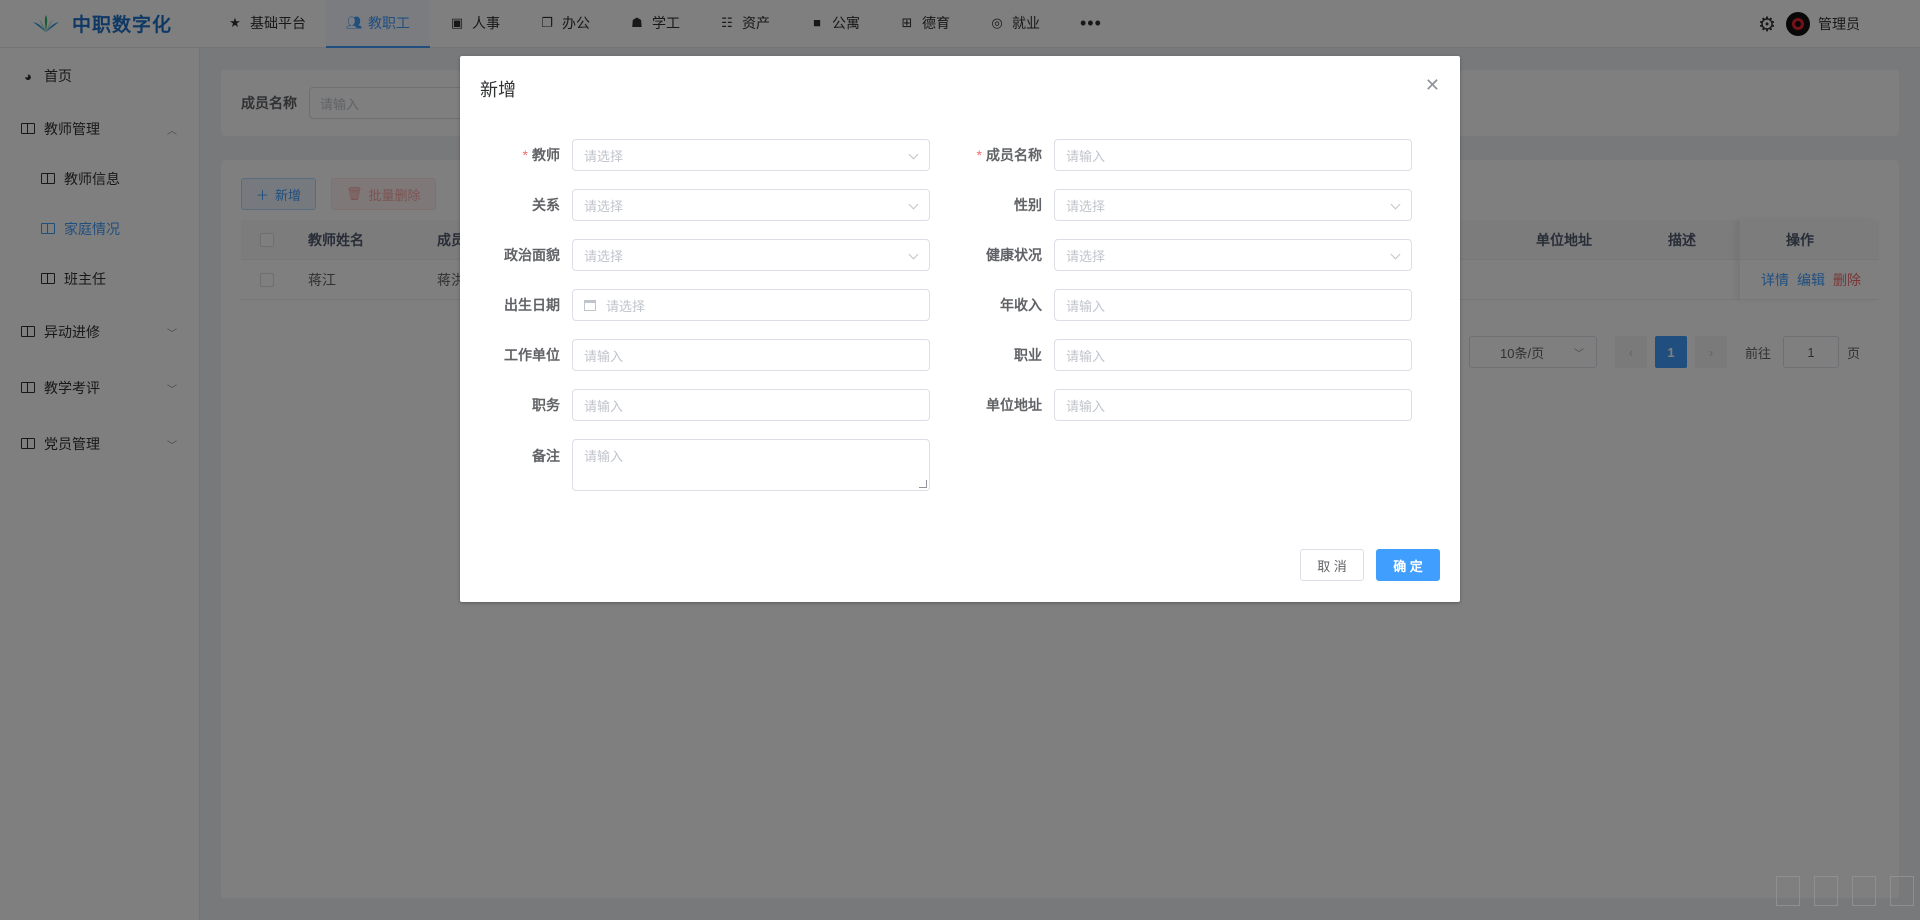 This screenshot has height=920, width=1920. I want to click on form-item-member-name: * 成员名称 请输入, so click(1177, 155).